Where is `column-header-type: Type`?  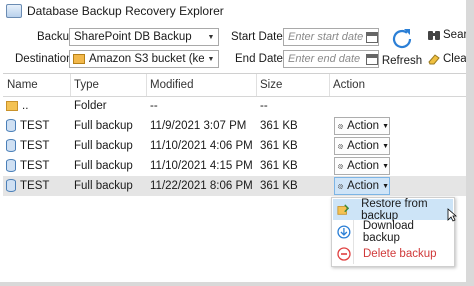 column-header-type: Type is located at coordinates (85, 85).